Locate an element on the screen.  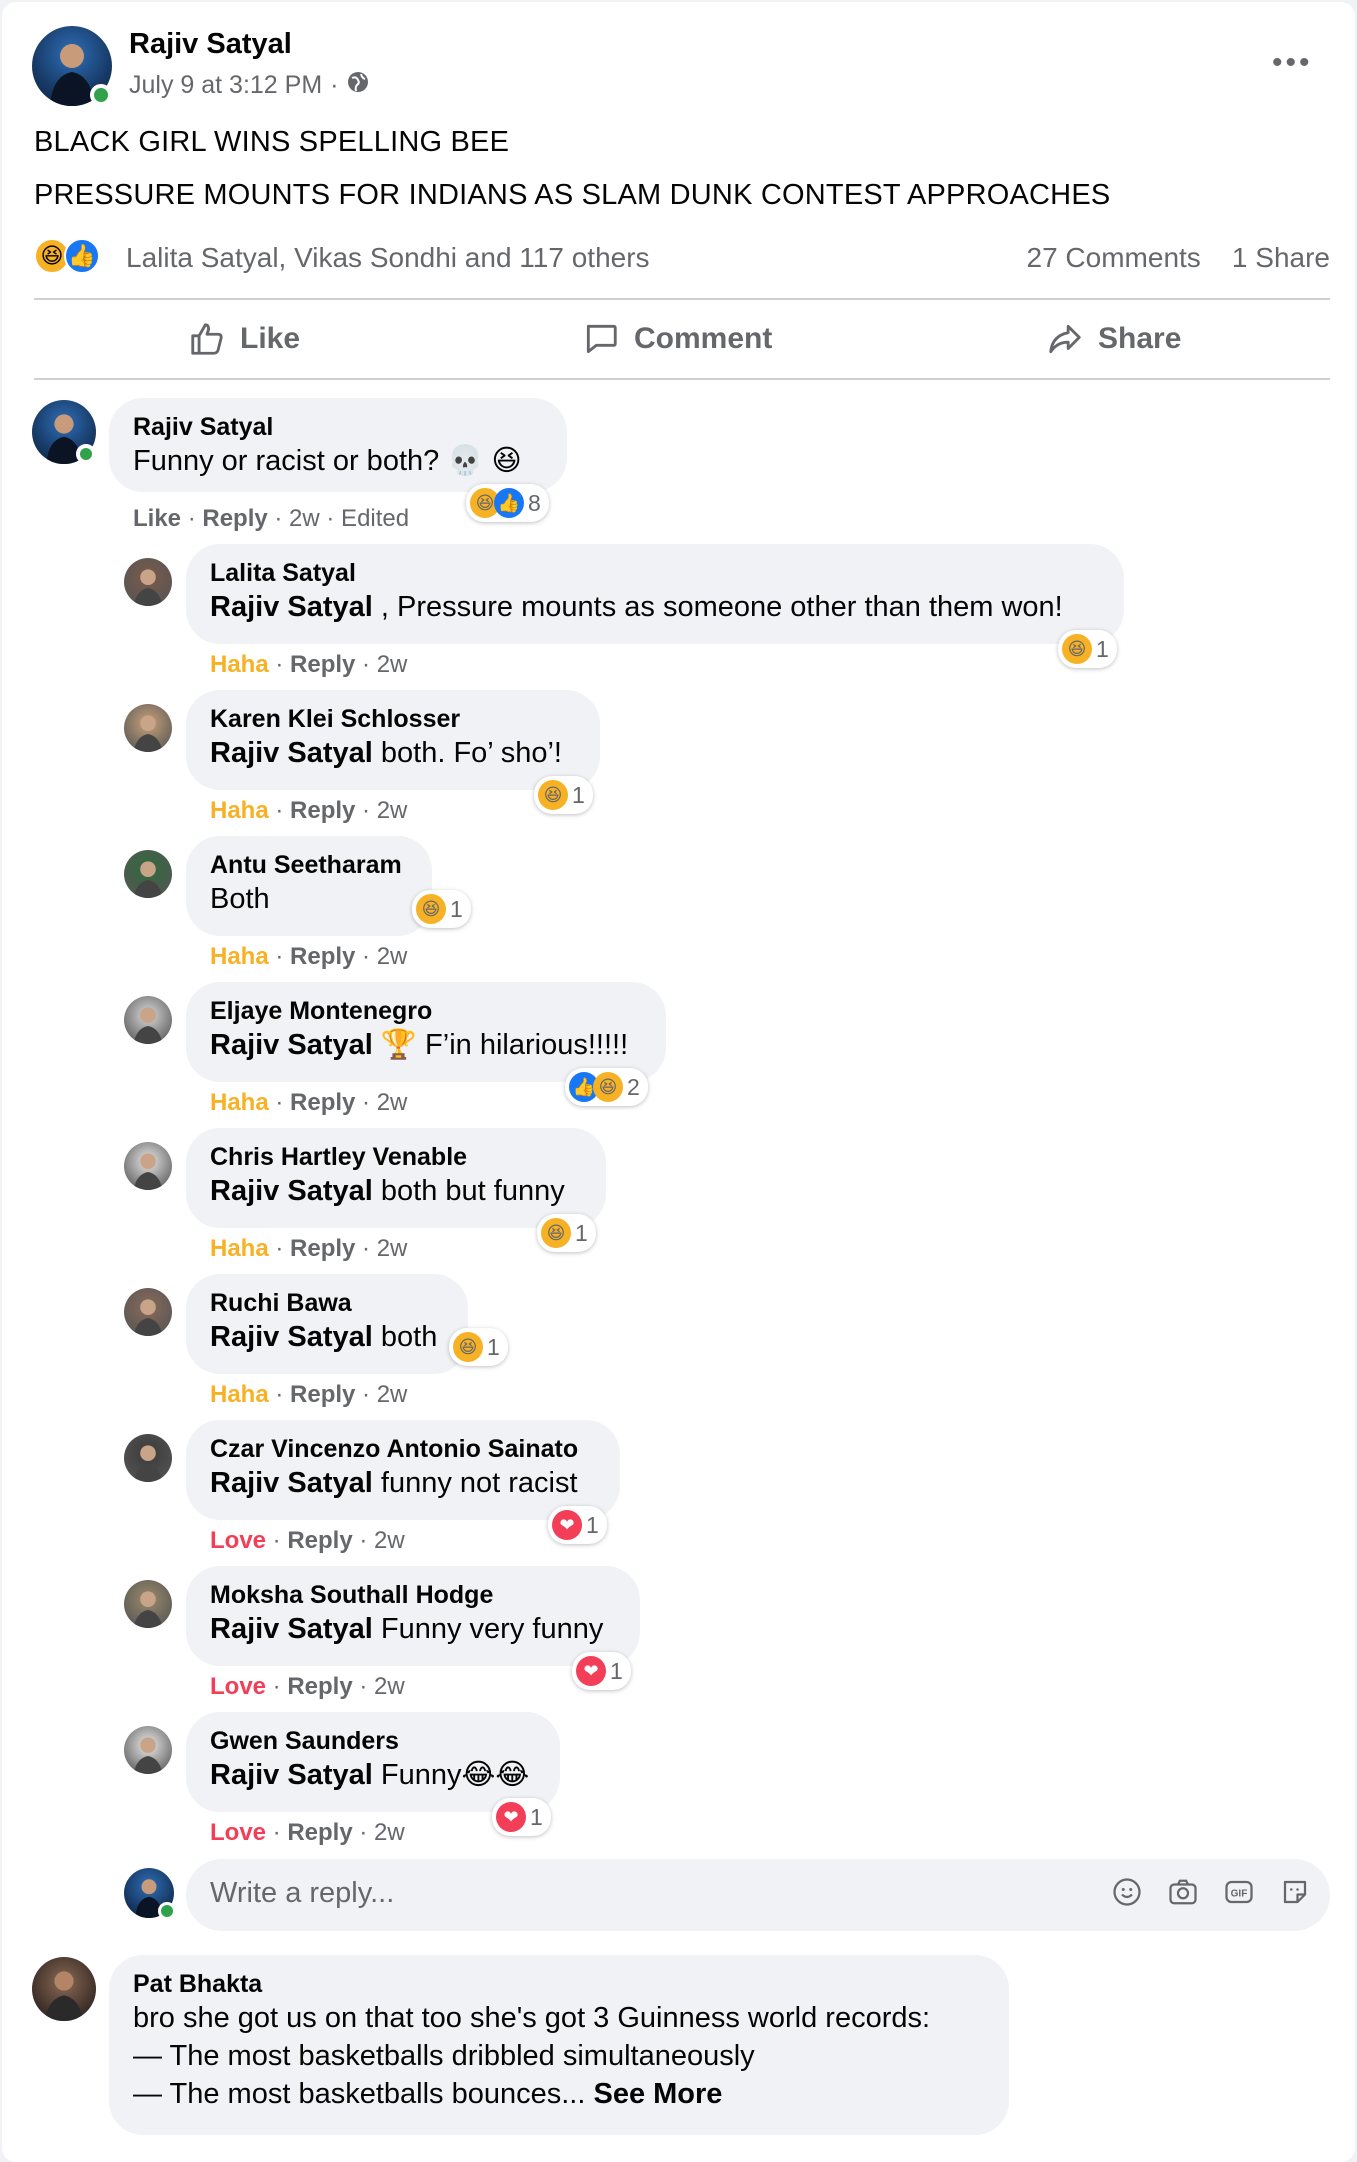
shares-count: 1 Share is located at coordinates (1281, 257).